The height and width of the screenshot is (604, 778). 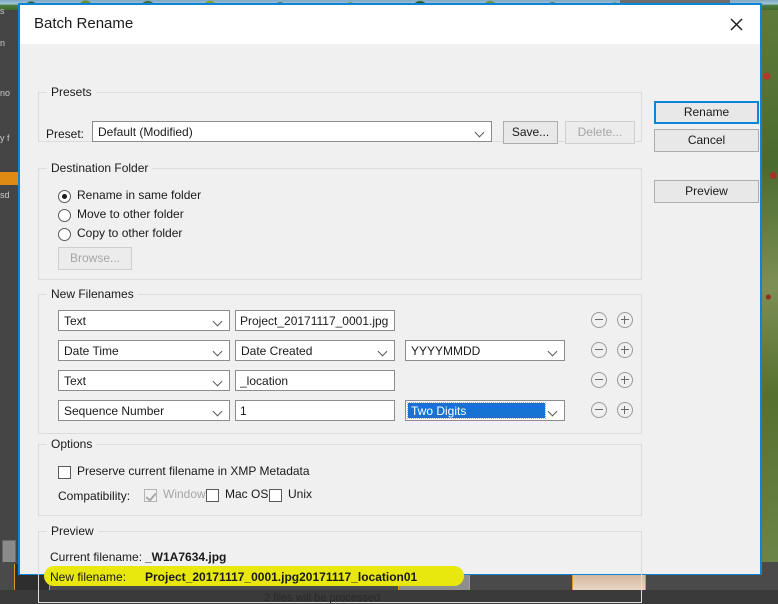 I want to click on filename-row-1-value: Date Created, so click(x=277, y=351).